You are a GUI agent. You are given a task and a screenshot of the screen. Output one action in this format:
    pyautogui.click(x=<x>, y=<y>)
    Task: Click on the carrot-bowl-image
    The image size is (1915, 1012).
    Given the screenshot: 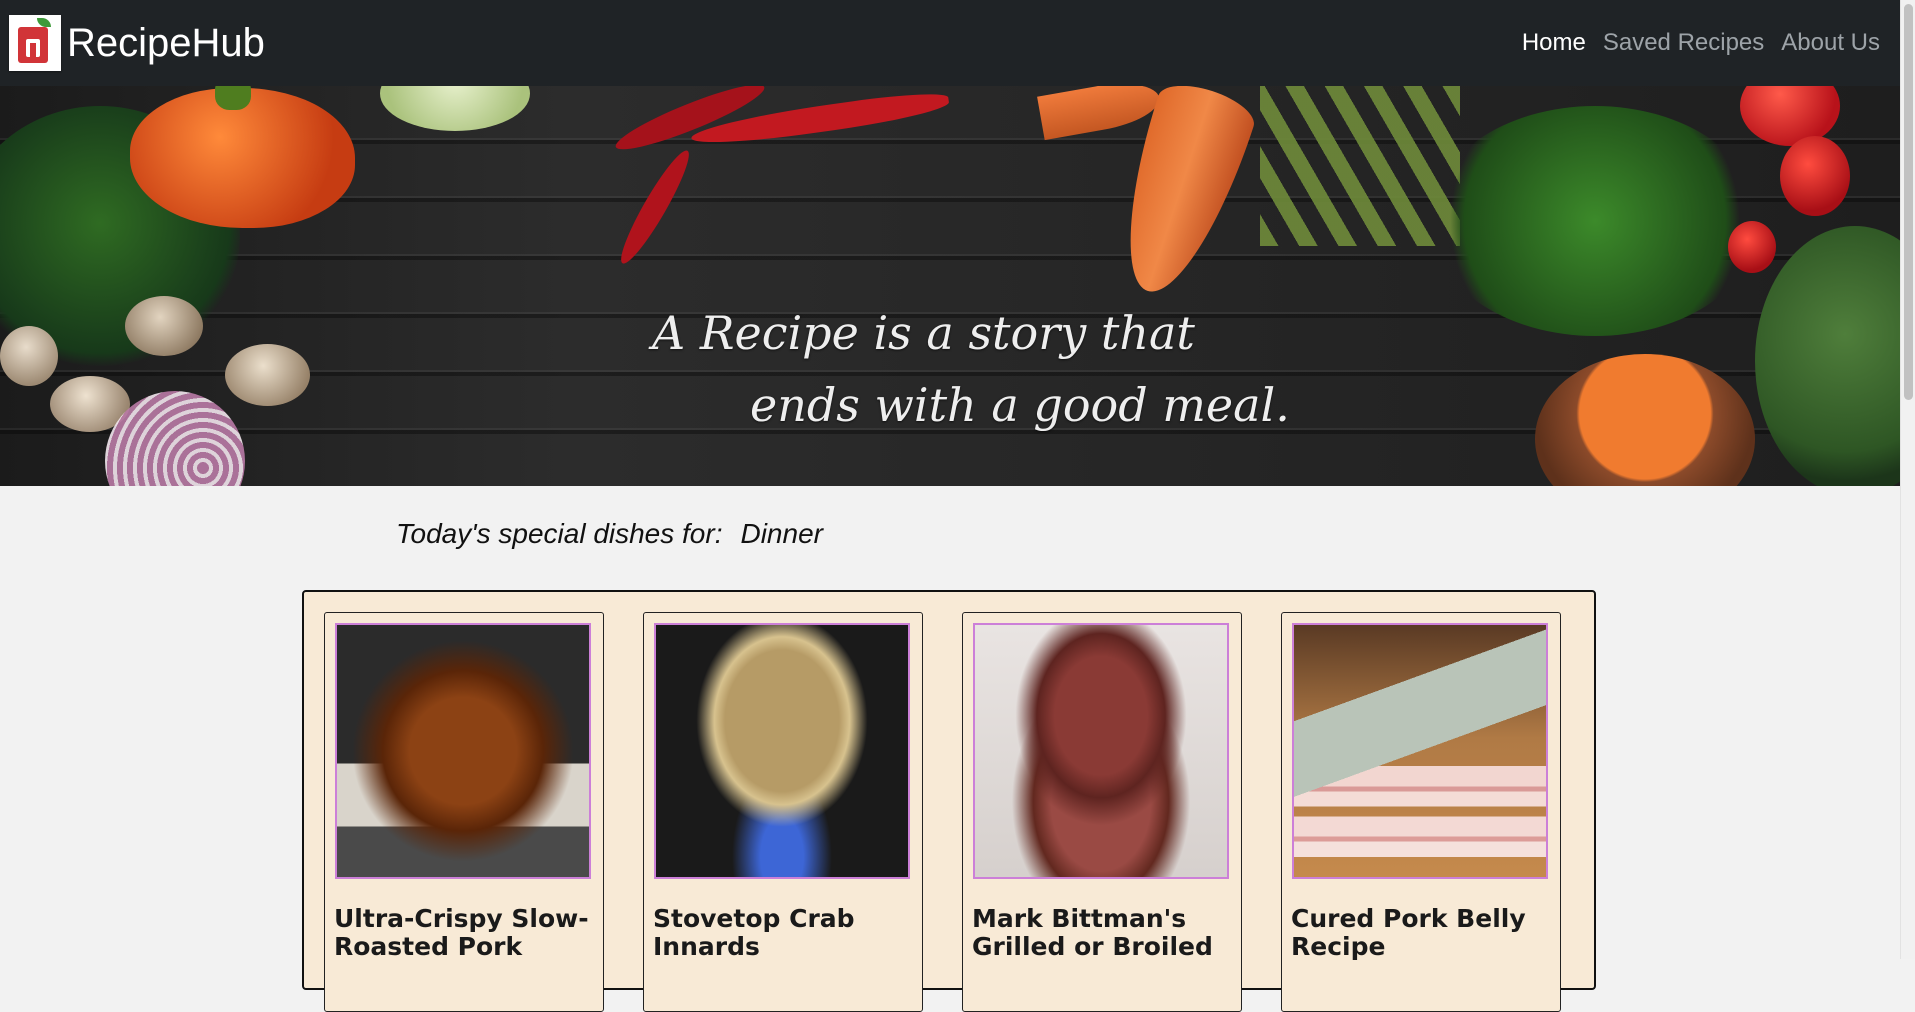 What is the action you would take?
    pyautogui.click(x=1645, y=420)
    